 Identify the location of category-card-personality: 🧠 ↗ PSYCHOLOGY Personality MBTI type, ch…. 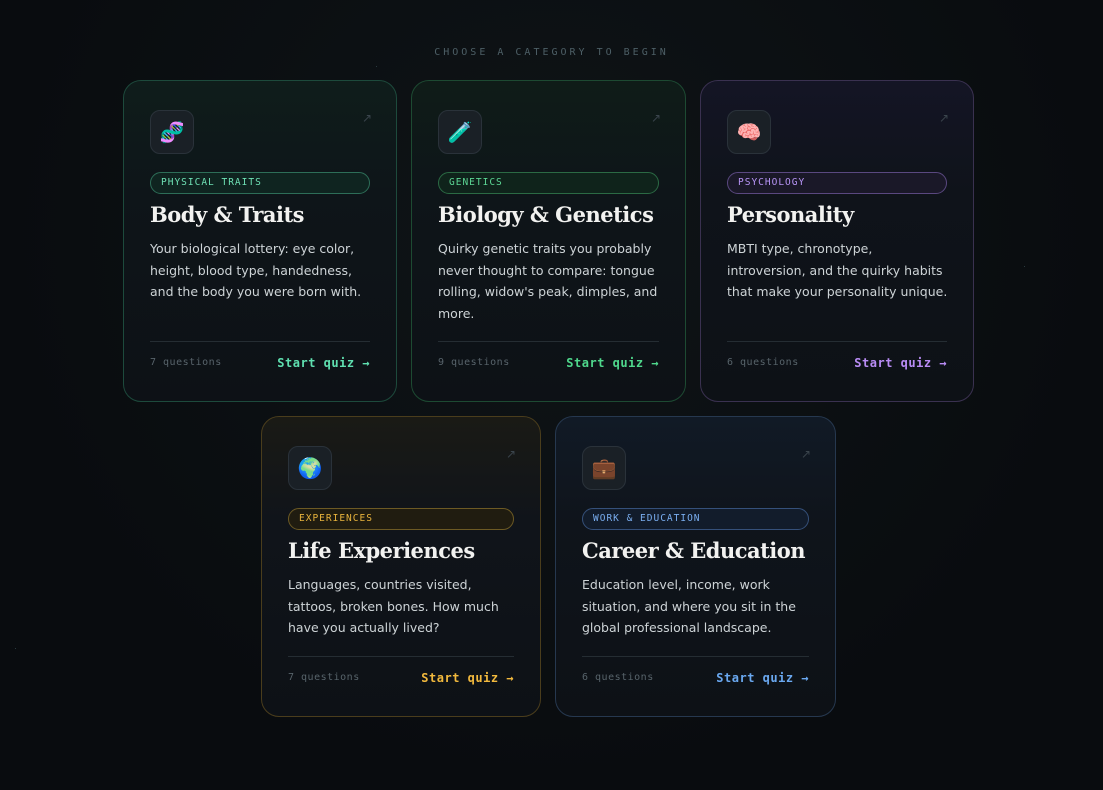
(837, 241).